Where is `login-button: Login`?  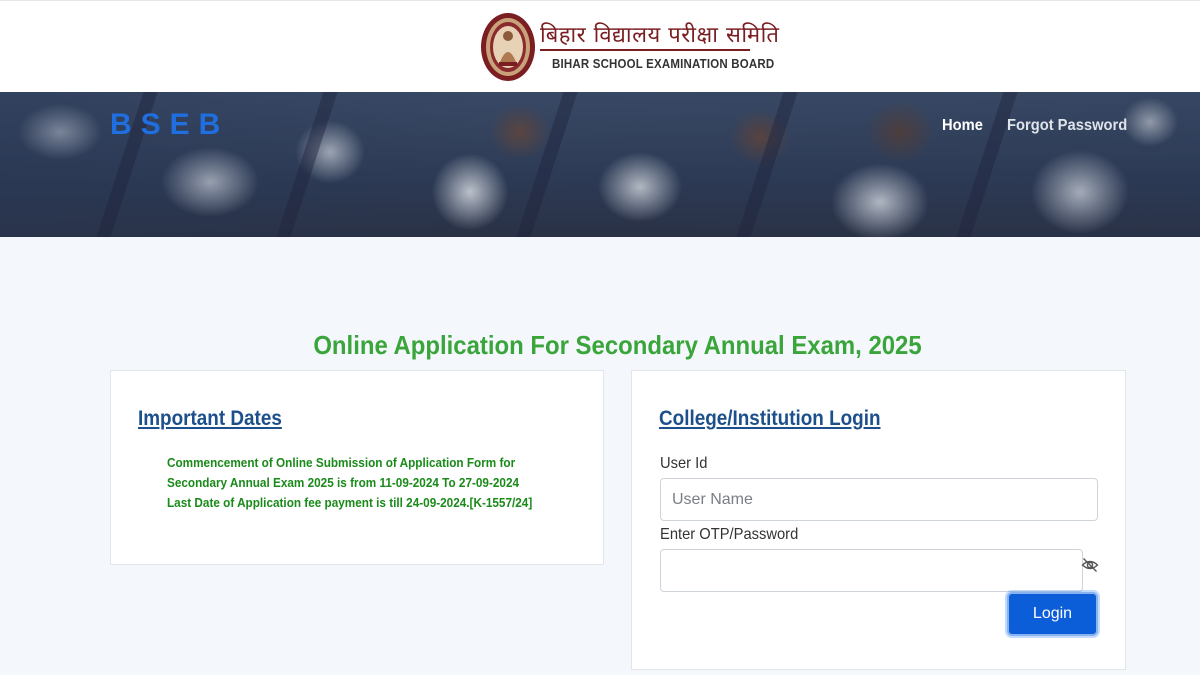 login-button: Login is located at coordinates (1052, 614).